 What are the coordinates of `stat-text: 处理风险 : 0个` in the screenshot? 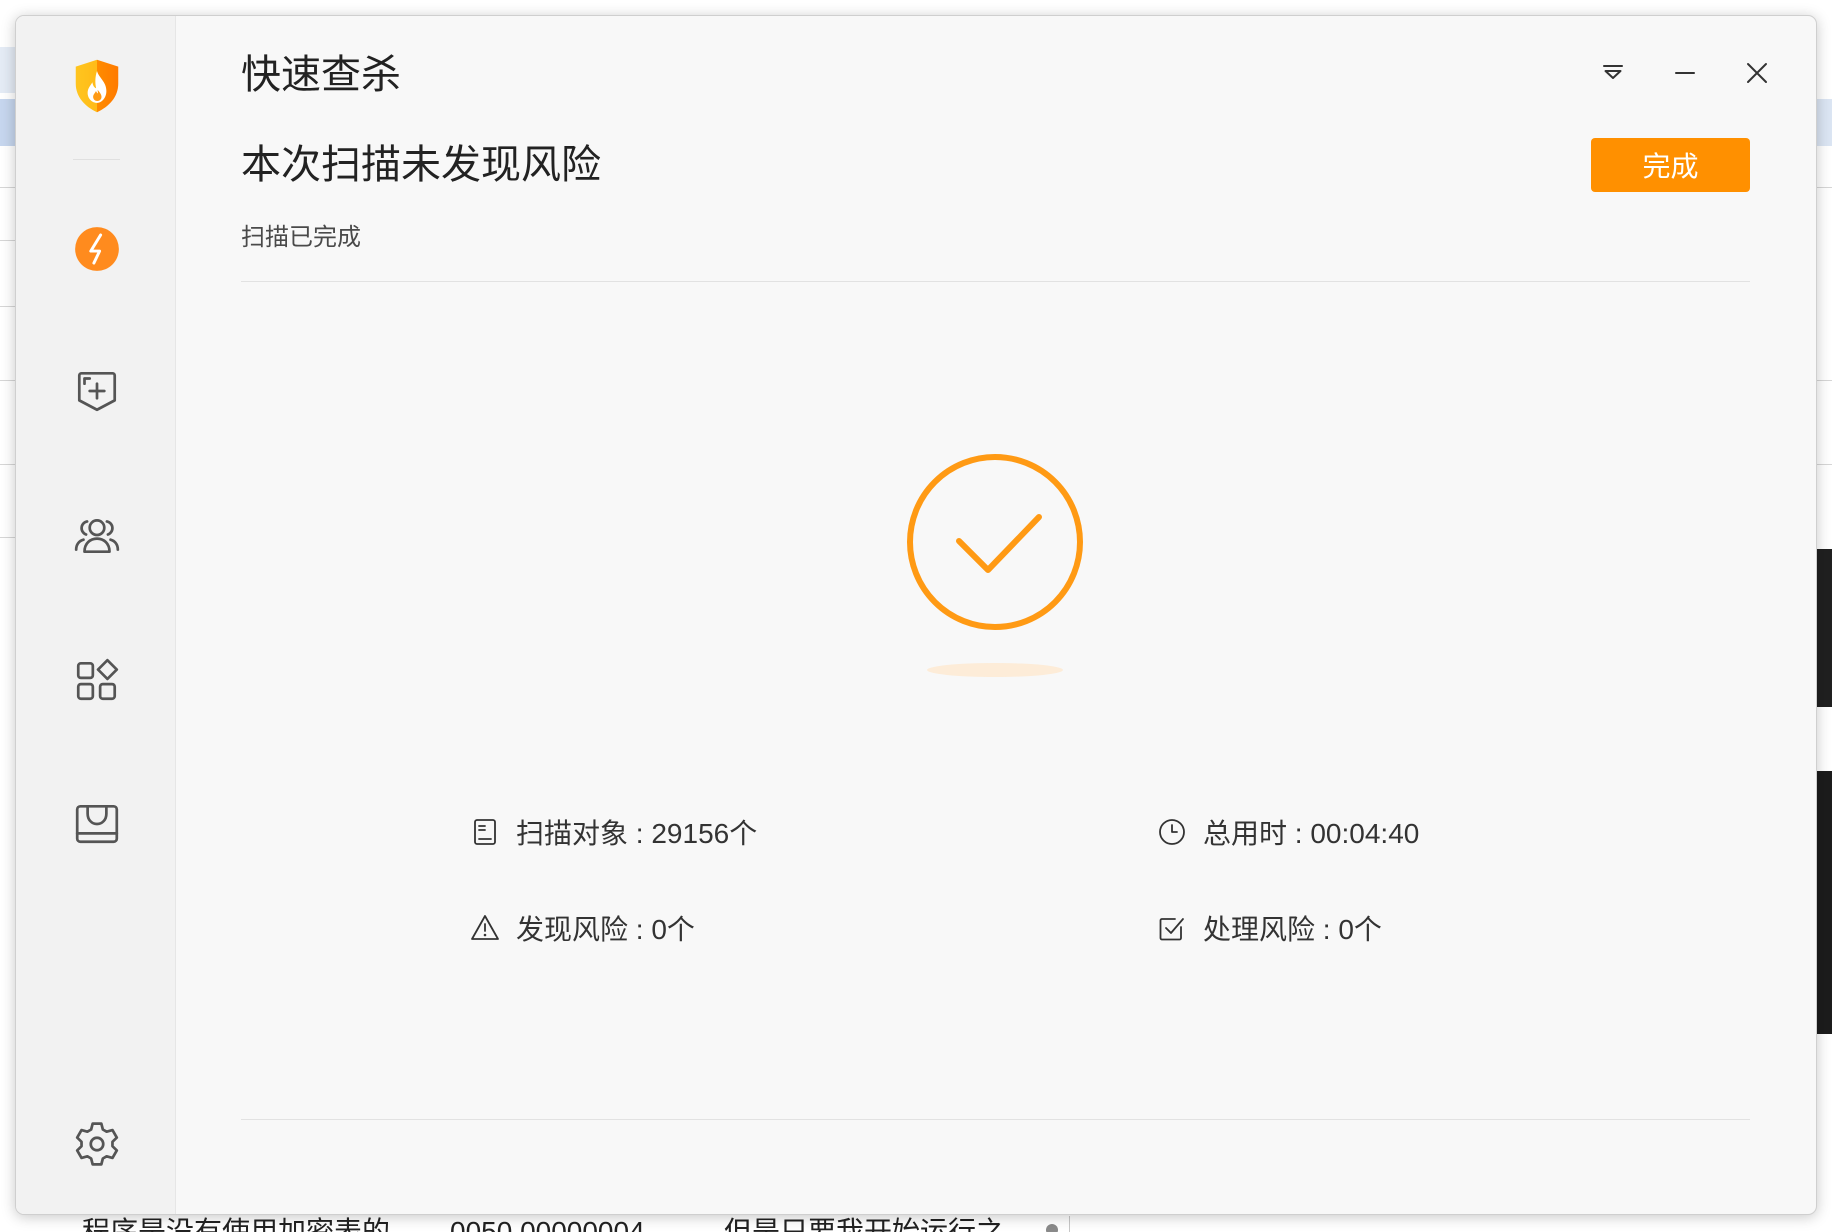 It's located at (1292, 928).